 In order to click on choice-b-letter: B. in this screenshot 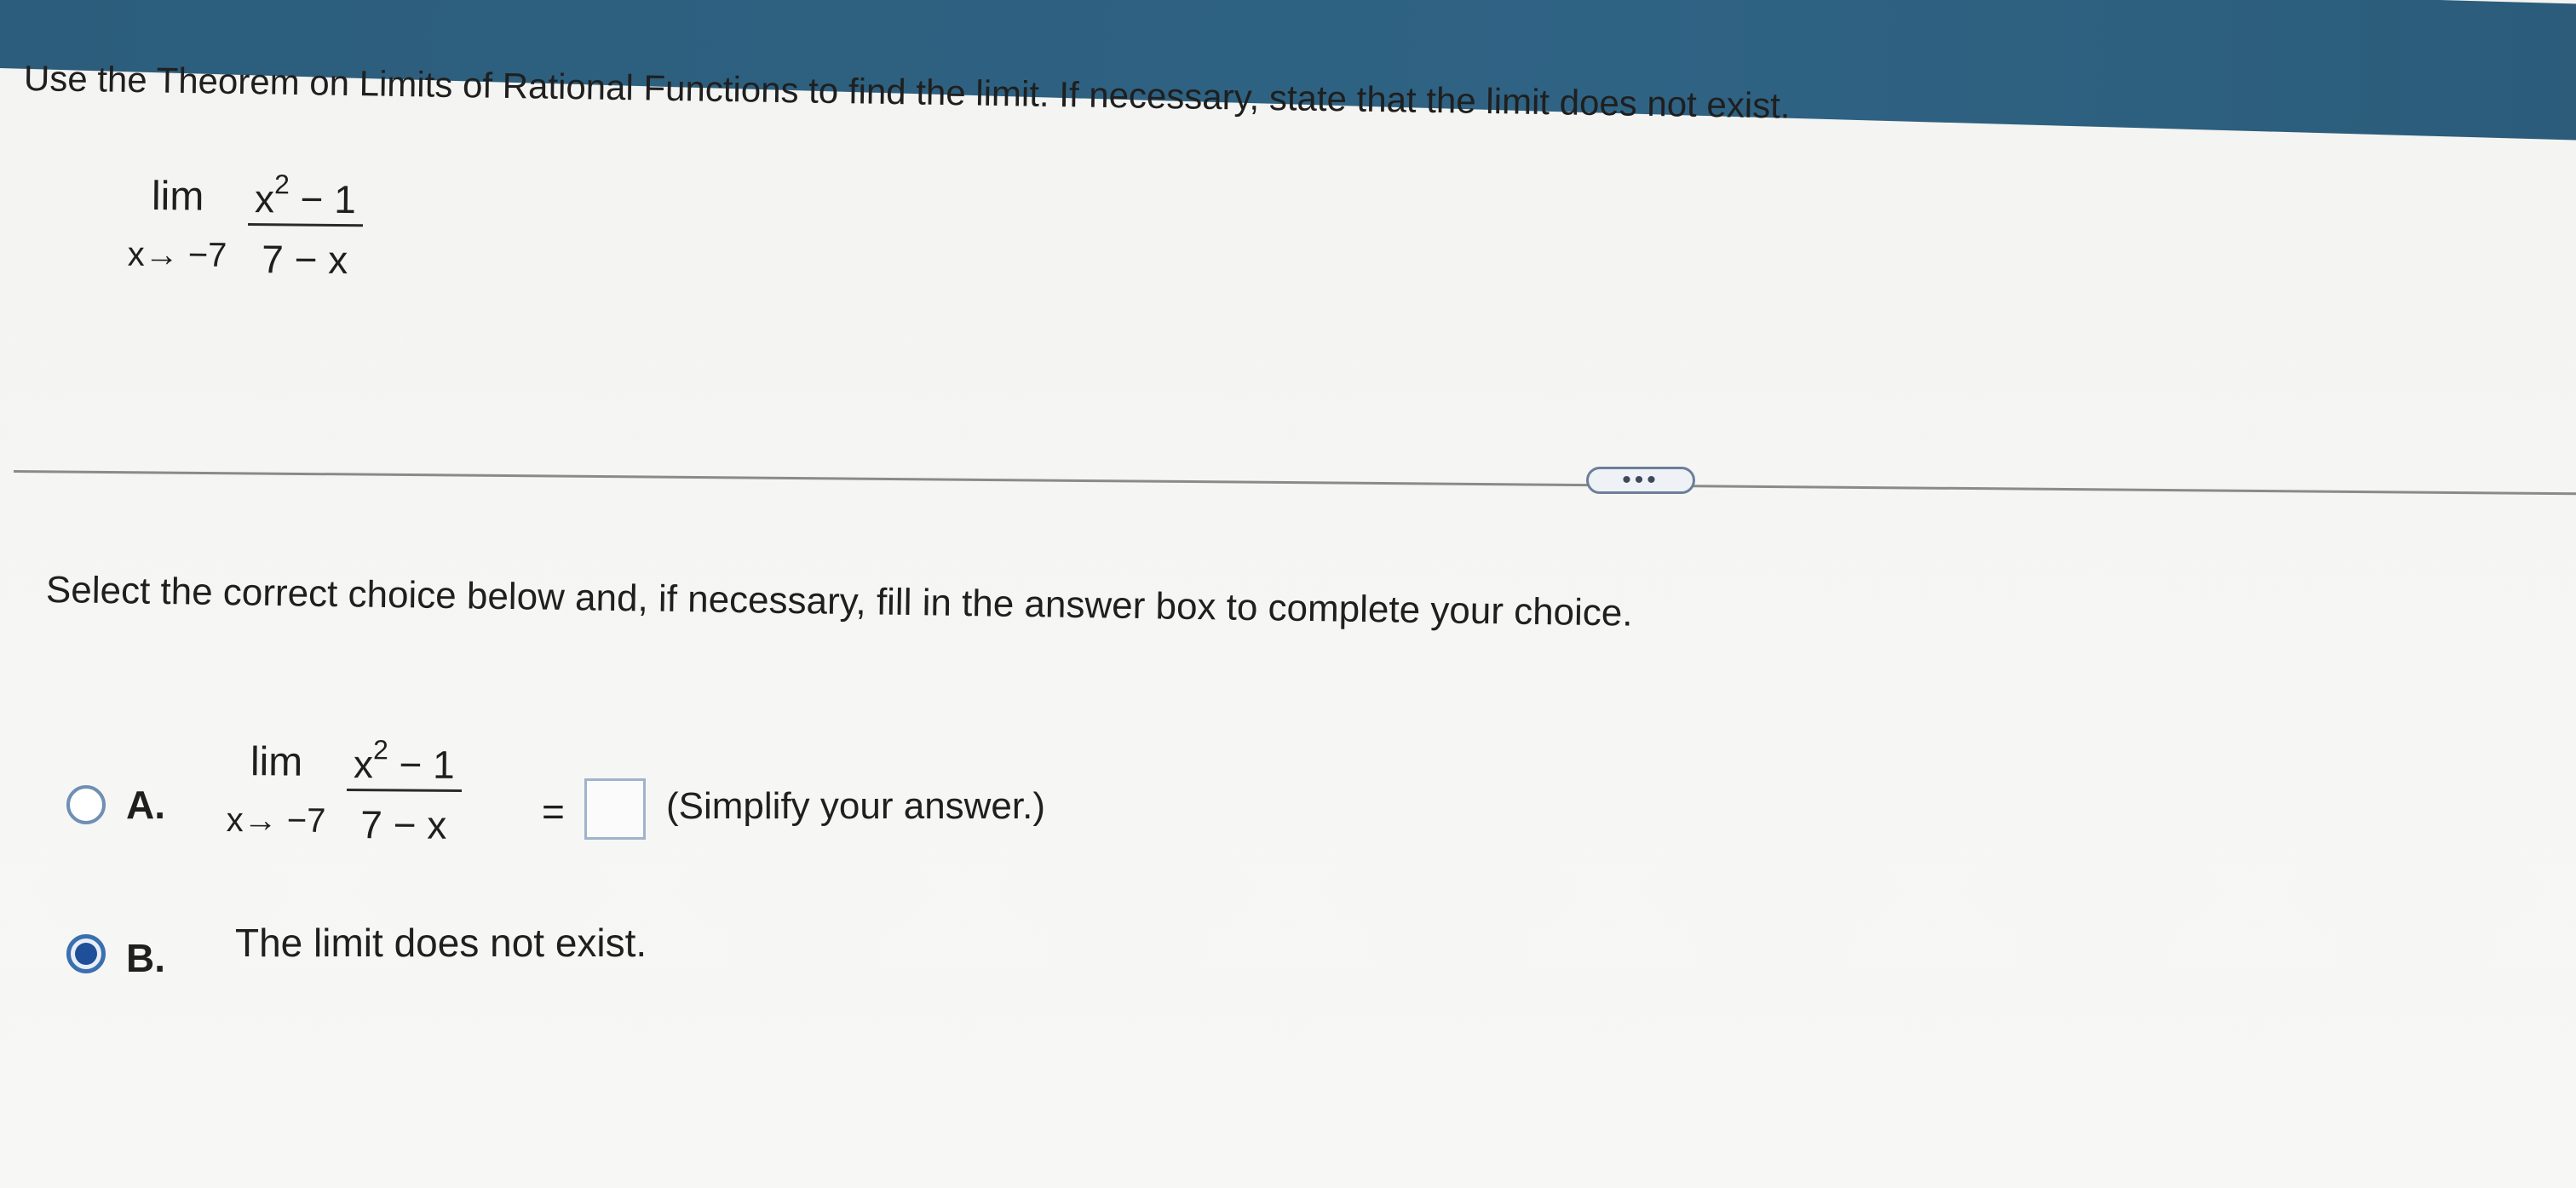, I will do `click(145, 958)`.